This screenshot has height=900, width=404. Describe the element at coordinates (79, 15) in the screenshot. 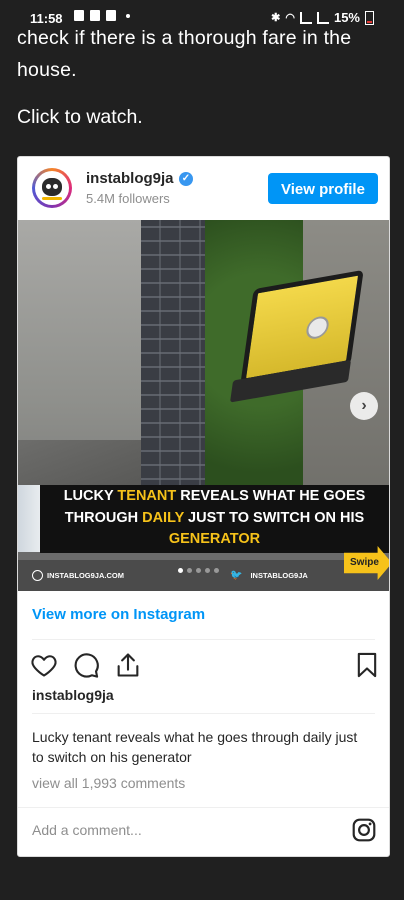

I see `gallery-icon` at that location.